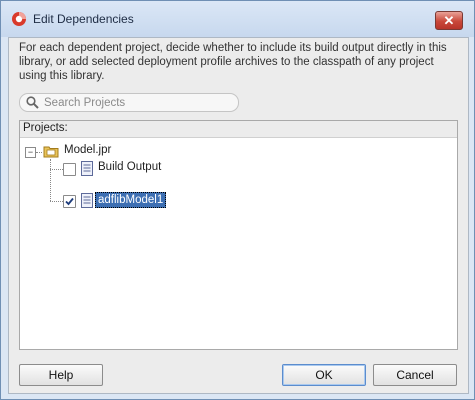 This screenshot has height=400, width=475. I want to click on search-icon, so click(32, 102).